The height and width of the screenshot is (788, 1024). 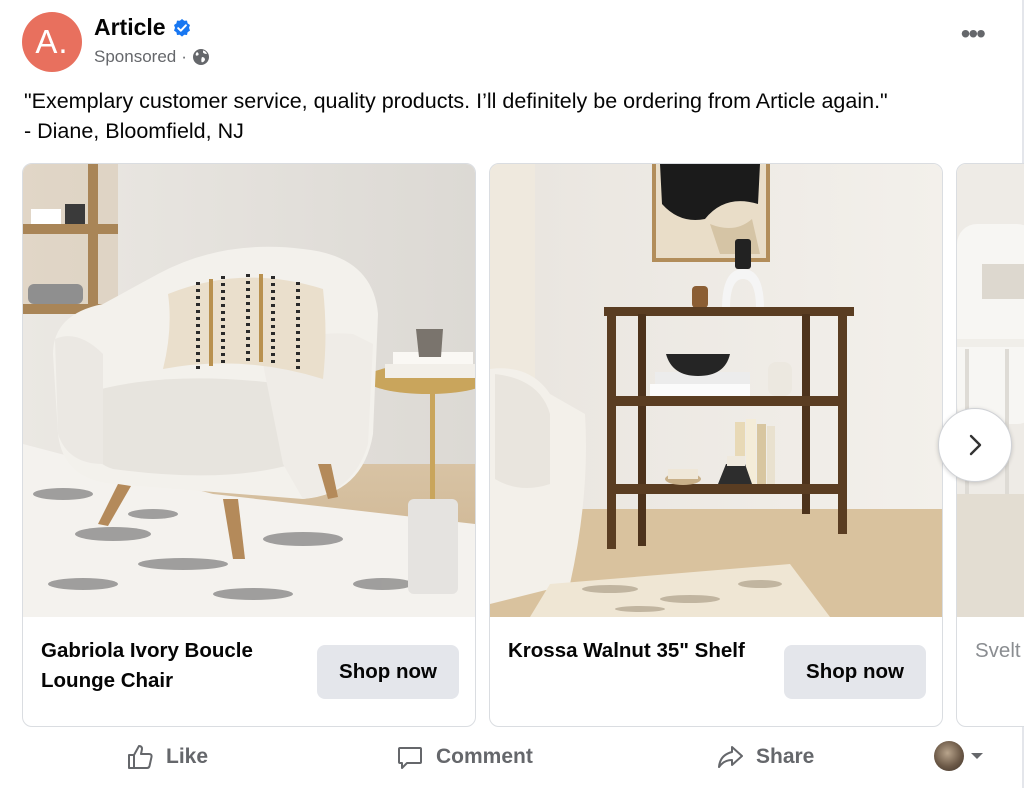 I want to click on card-title: Krossa Walnut 35" Shelf, so click(x=638, y=651).